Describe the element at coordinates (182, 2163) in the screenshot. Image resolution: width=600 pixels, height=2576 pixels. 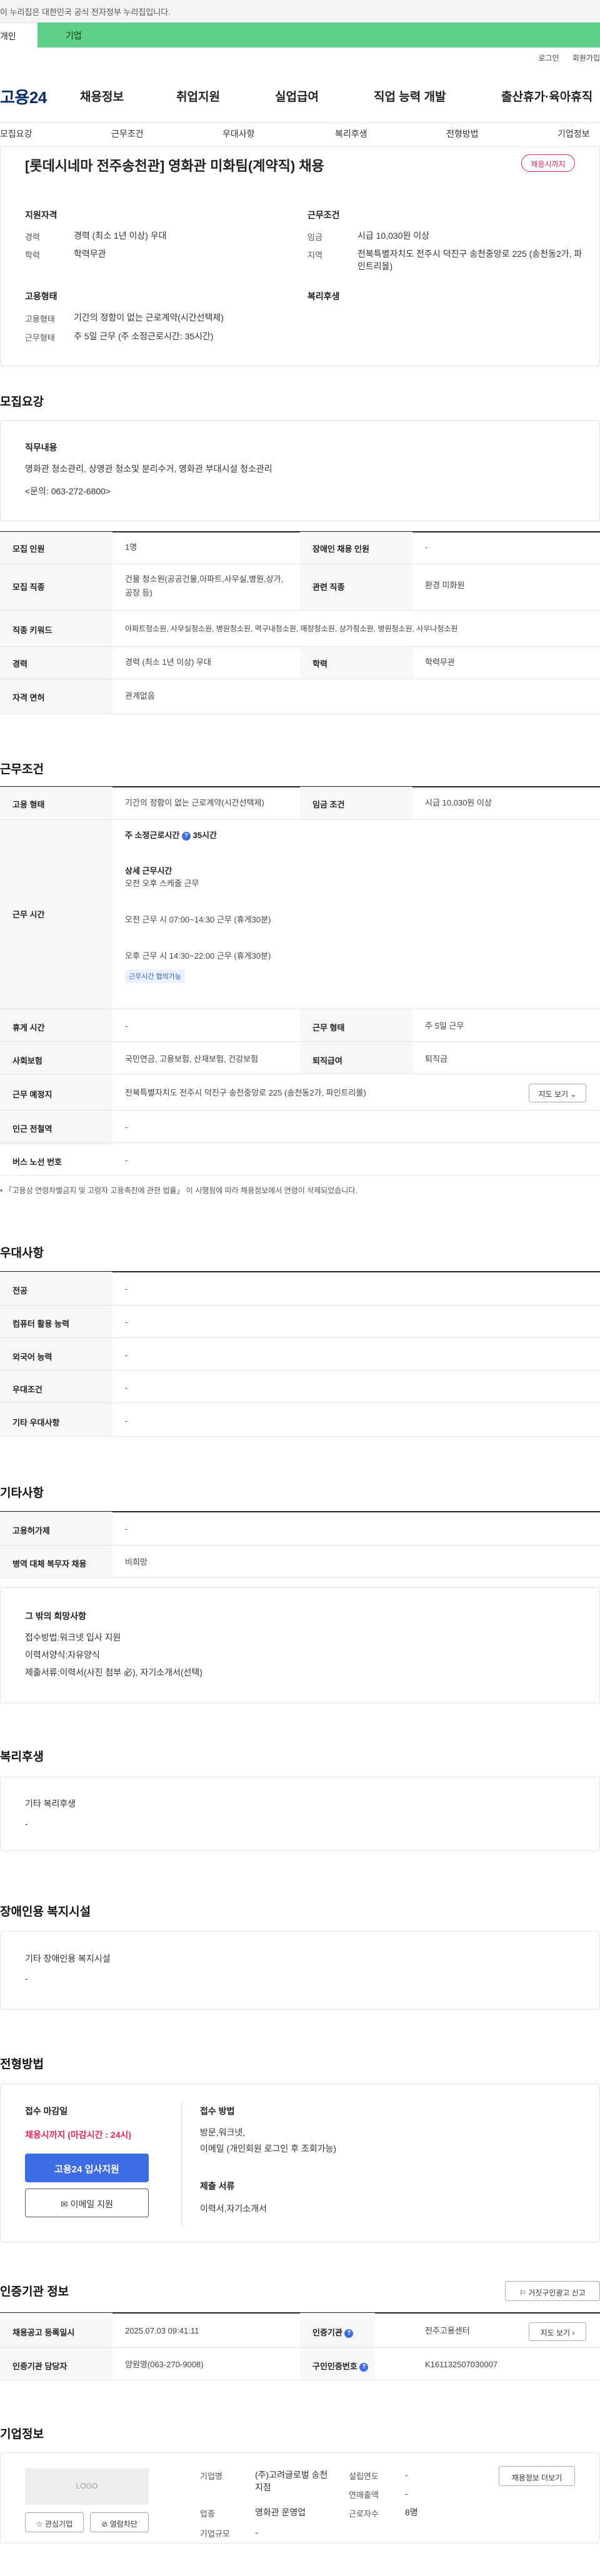
I see `selection-divider` at that location.